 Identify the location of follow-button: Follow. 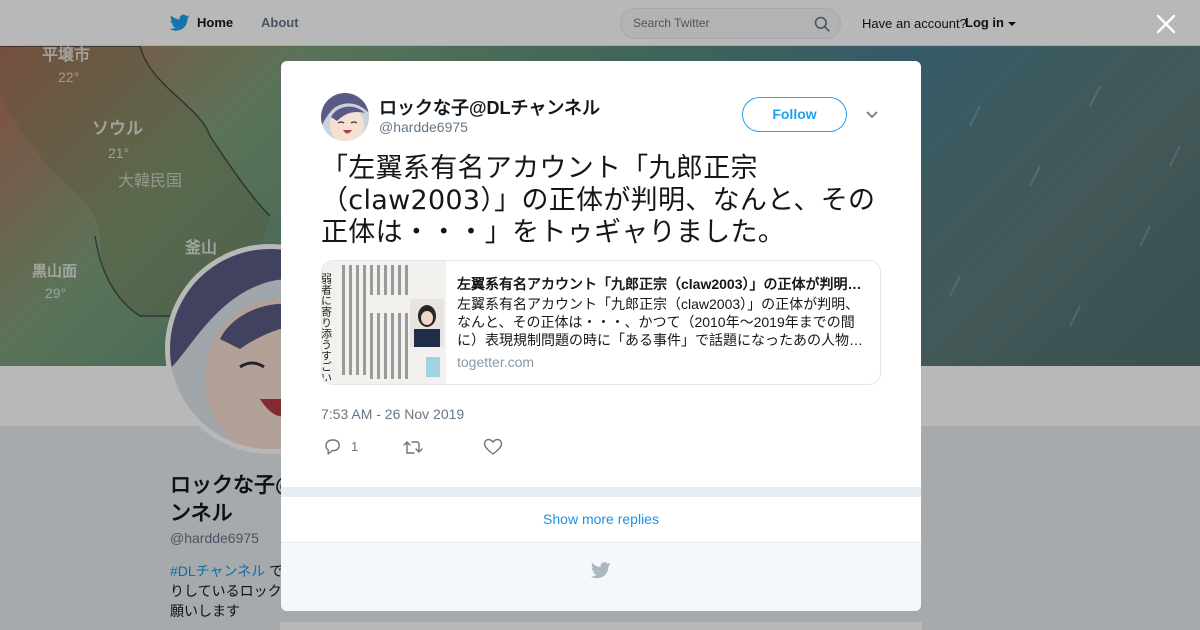
(794, 114).